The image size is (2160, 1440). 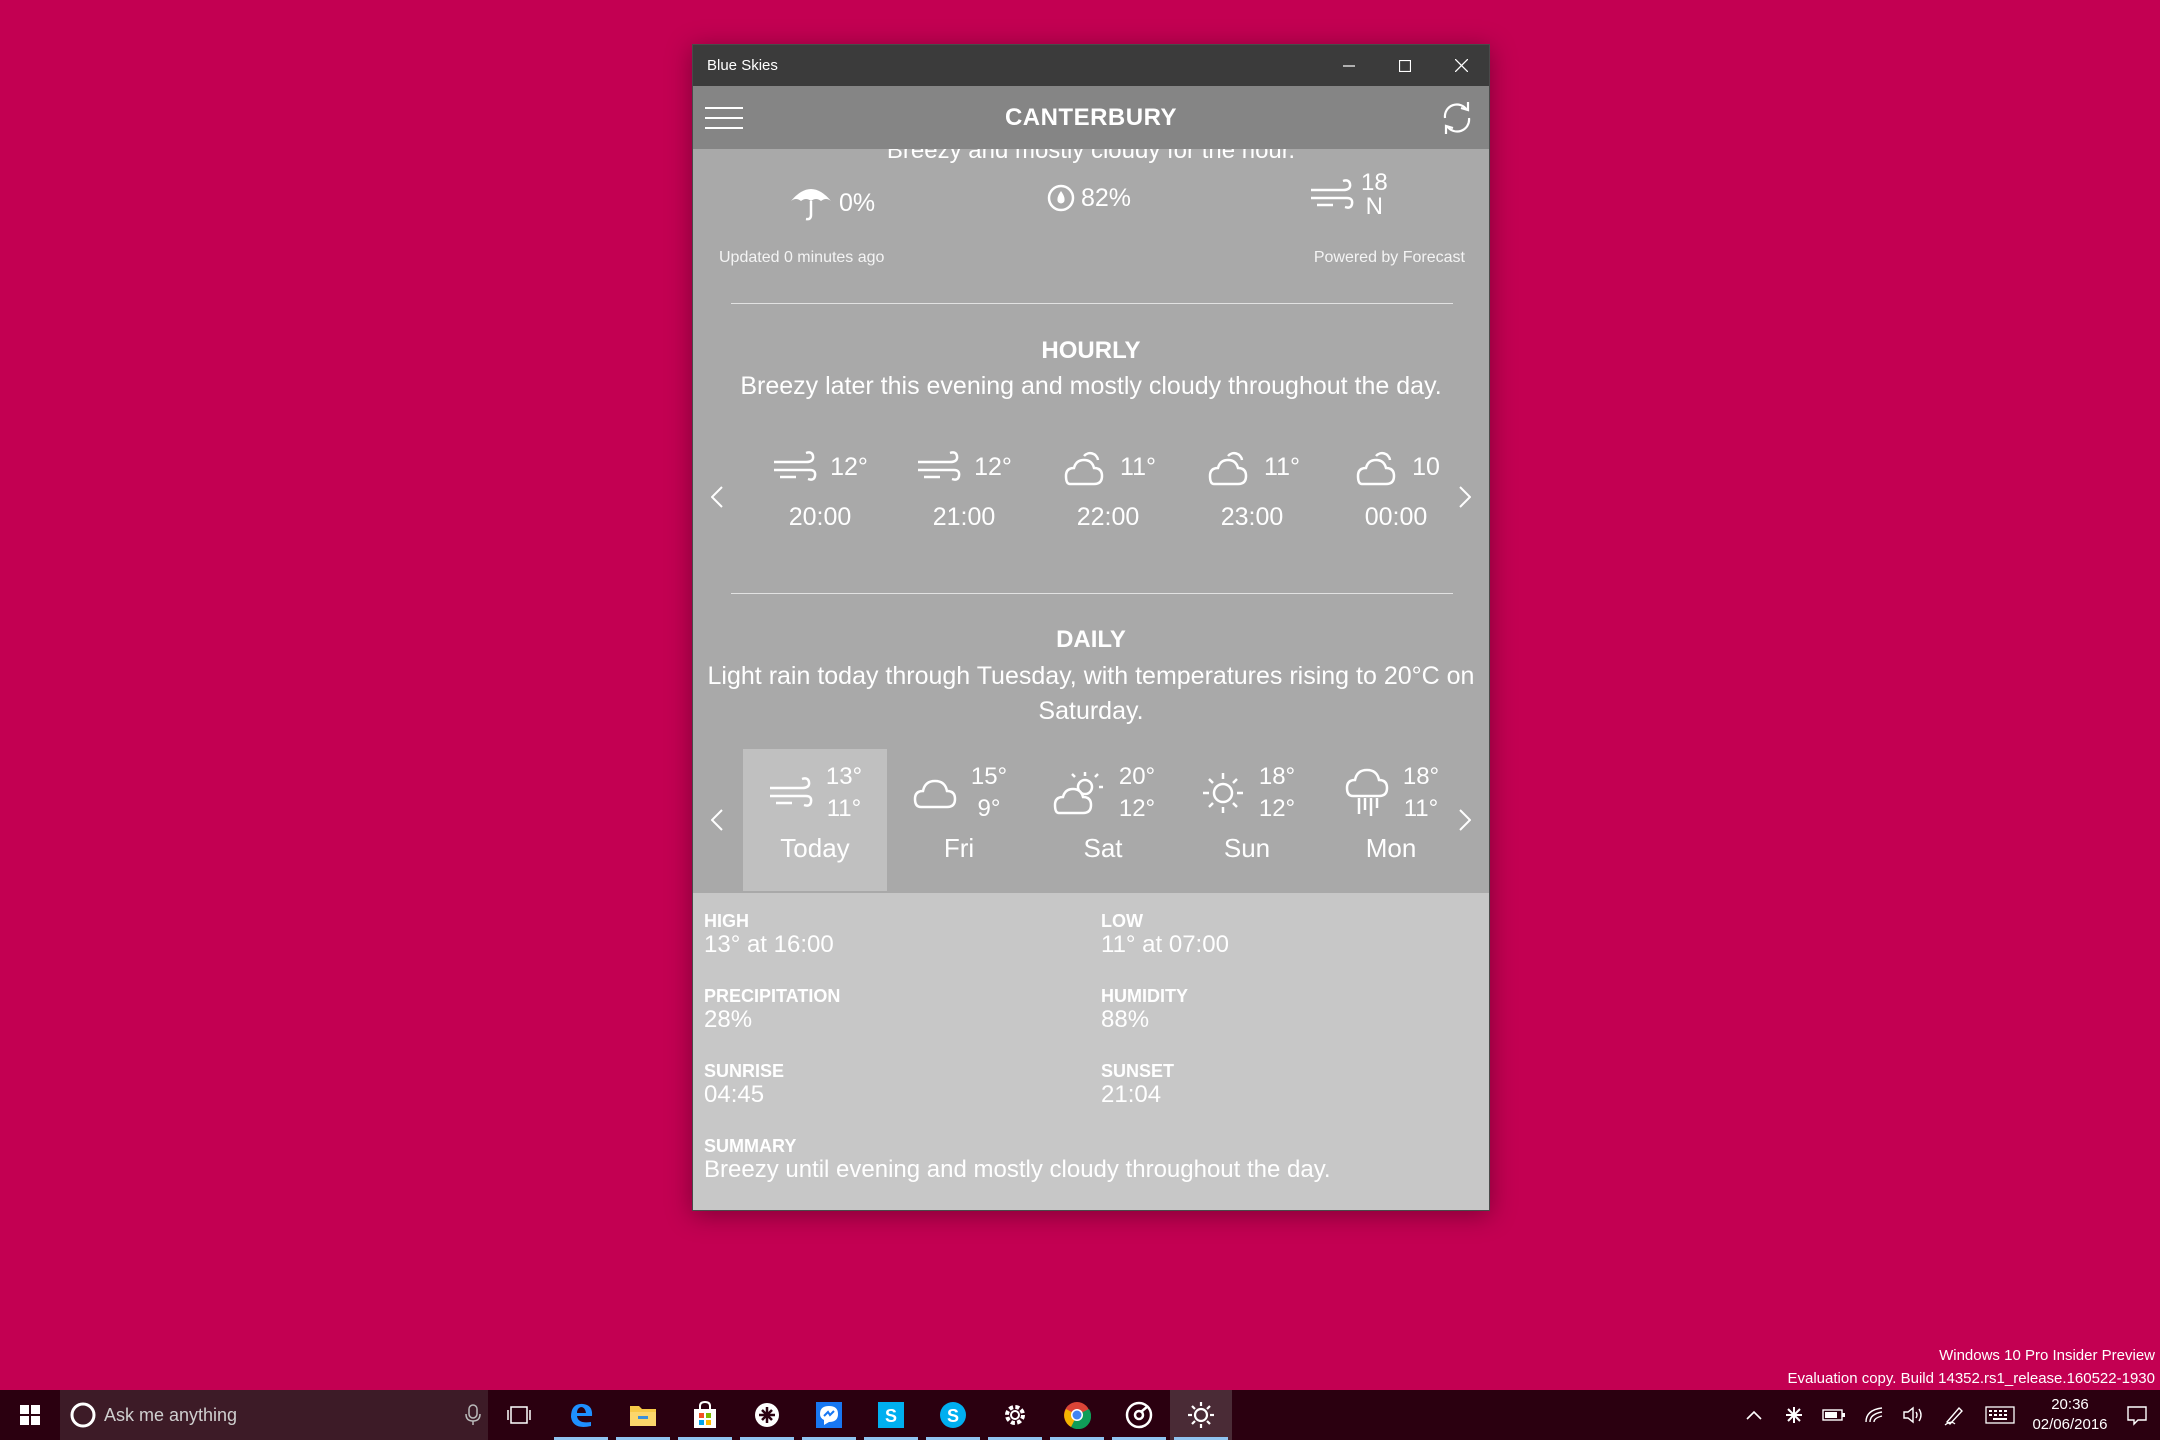 I want to click on daily-high: 18°, so click(x=1421, y=776).